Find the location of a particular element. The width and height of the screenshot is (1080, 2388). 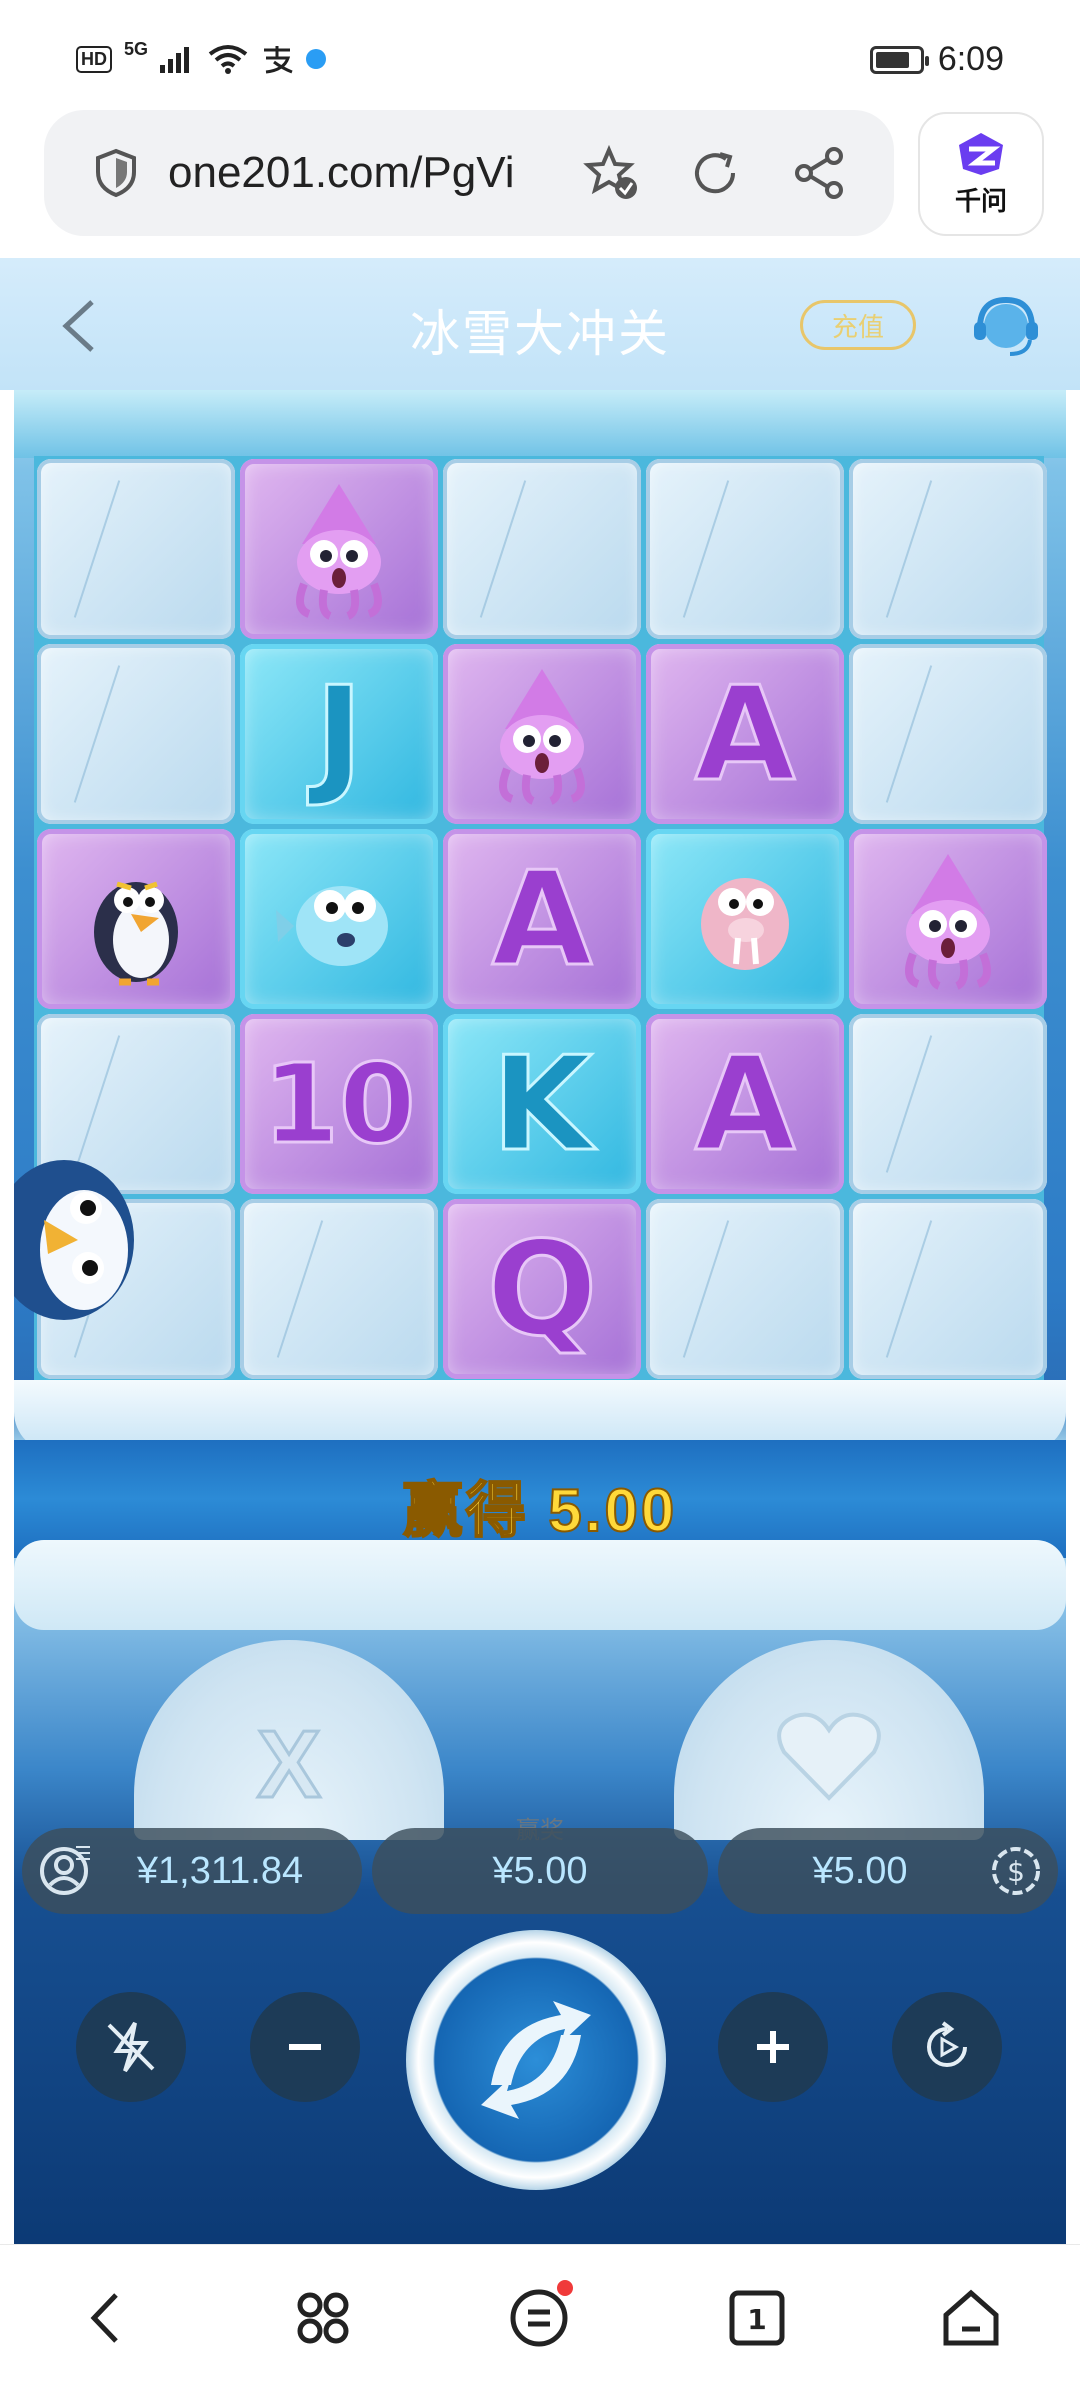

symbol-letter: K is located at coordinates (542, 1104).